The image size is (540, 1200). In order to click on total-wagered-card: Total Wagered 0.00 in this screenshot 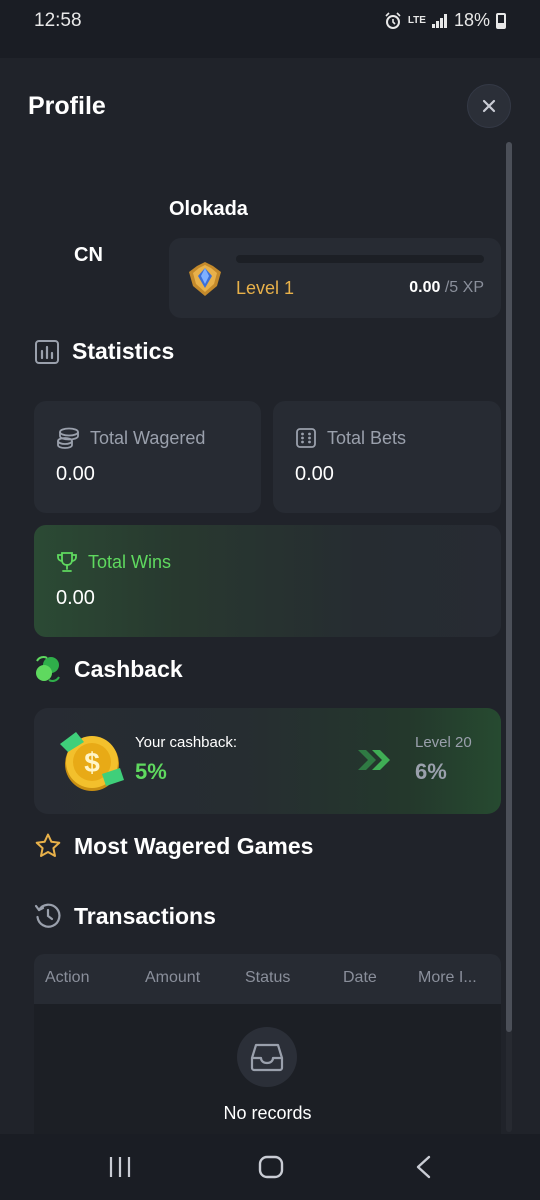, I will do `click(147, 457)`.